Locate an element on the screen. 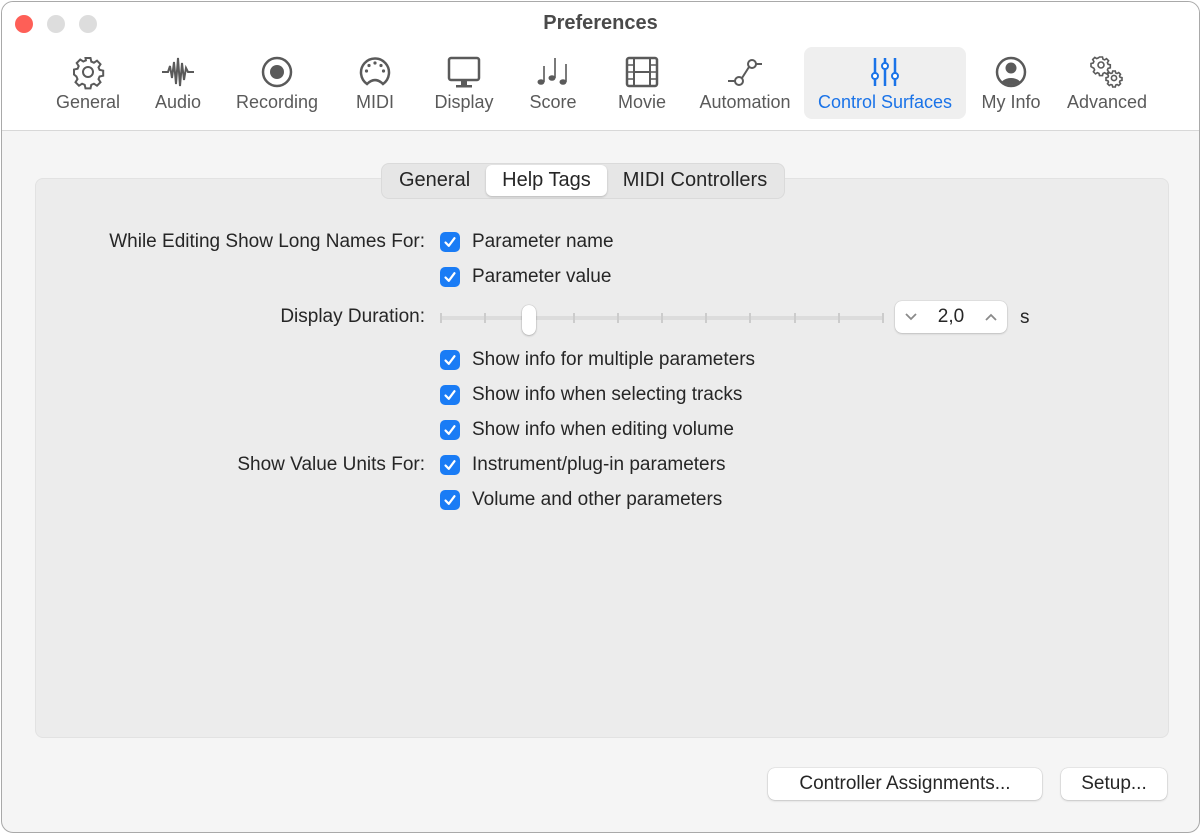 The width and height of the screenshot is (1202, 836). toolbar-item-label: Automation is located at coordinates (745, 102).